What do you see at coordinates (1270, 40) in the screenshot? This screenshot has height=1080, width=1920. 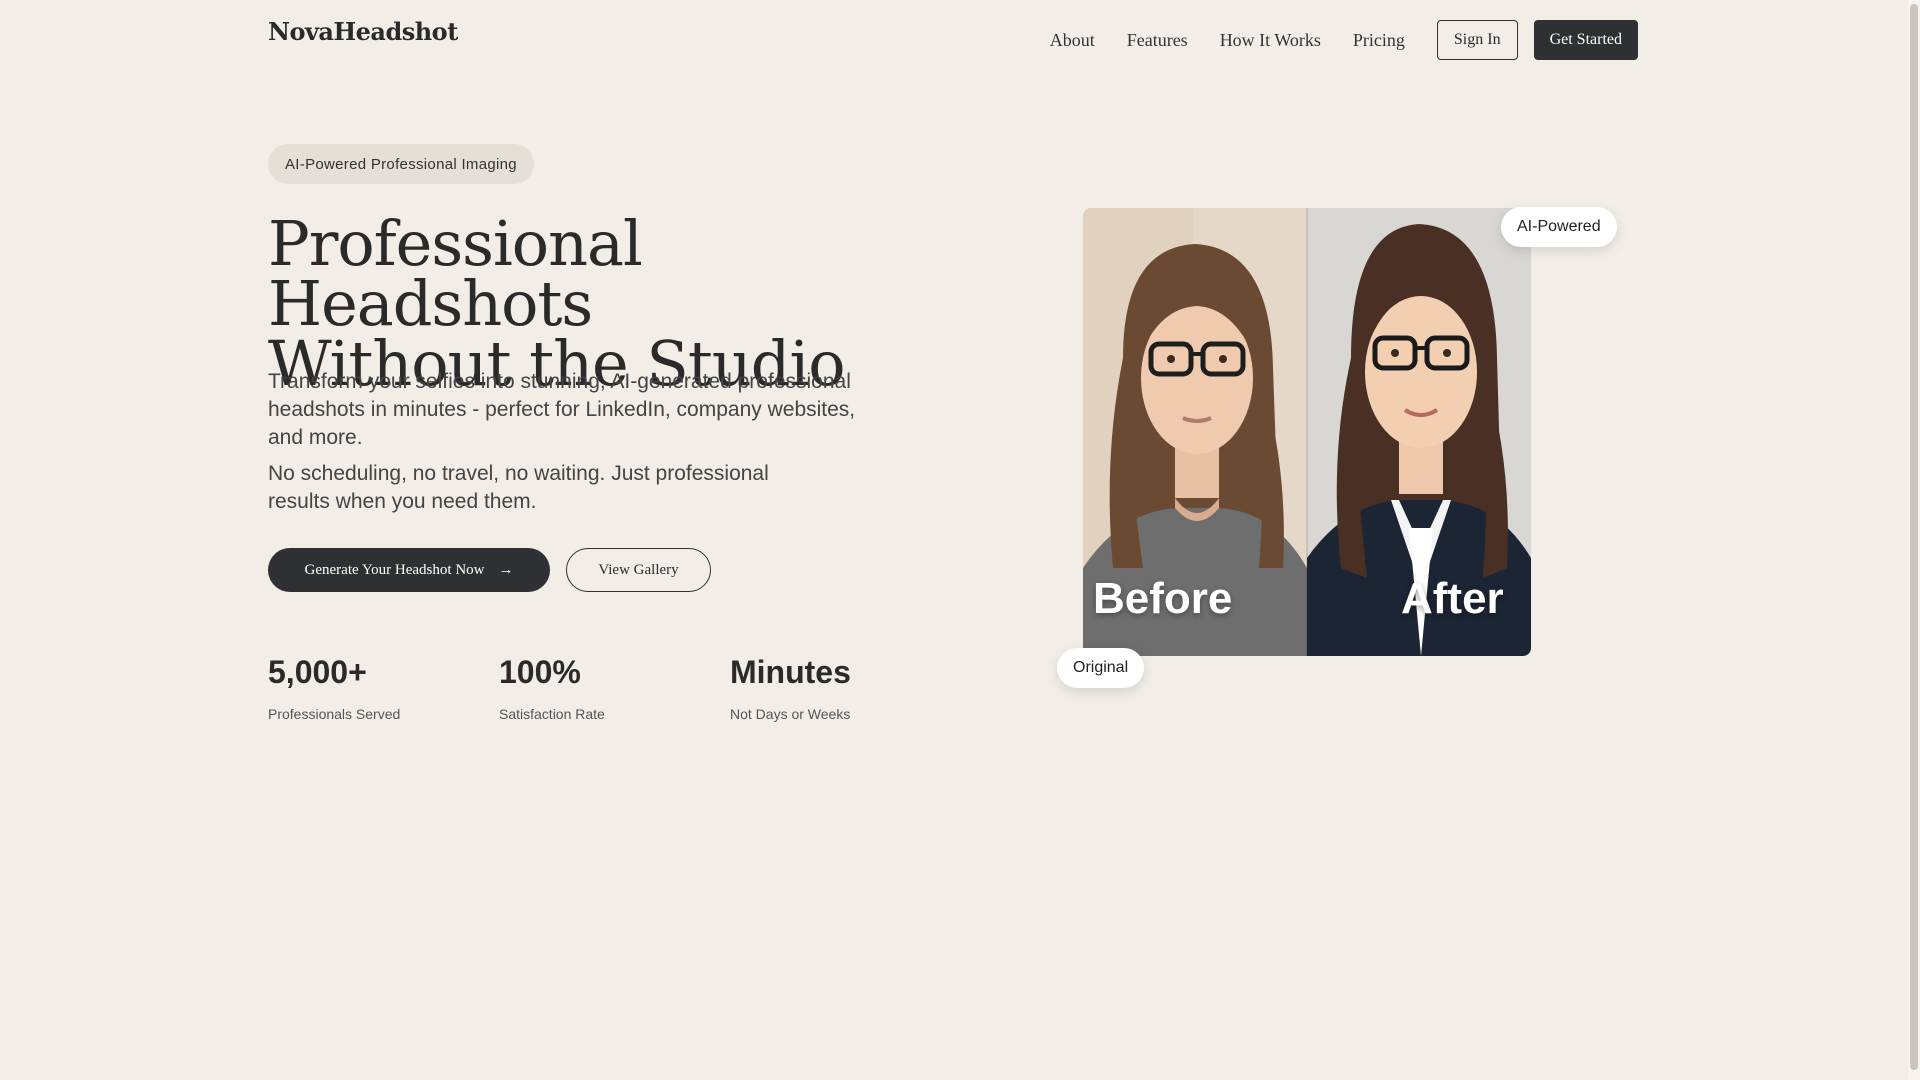 I see `nav-how-it-works: How It Works` at bounding box center [1270, 40].